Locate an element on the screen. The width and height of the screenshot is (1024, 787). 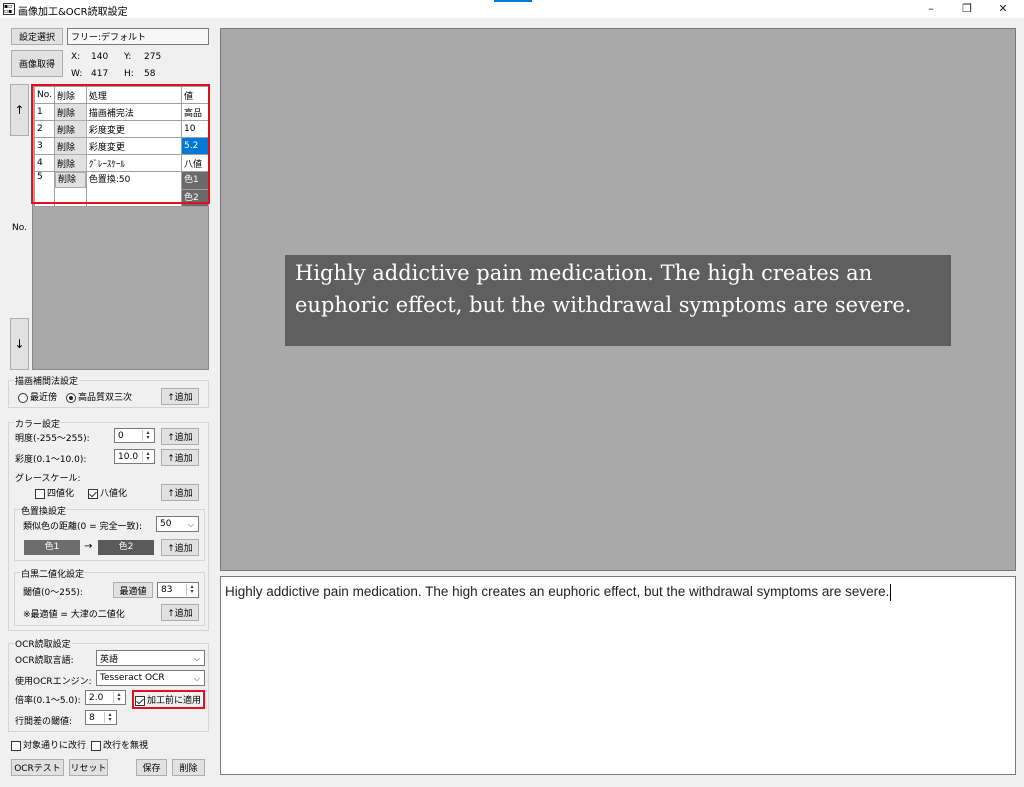
ocr-engine-label: 使用OCRエンジン: is located at coordinates (53, 682).